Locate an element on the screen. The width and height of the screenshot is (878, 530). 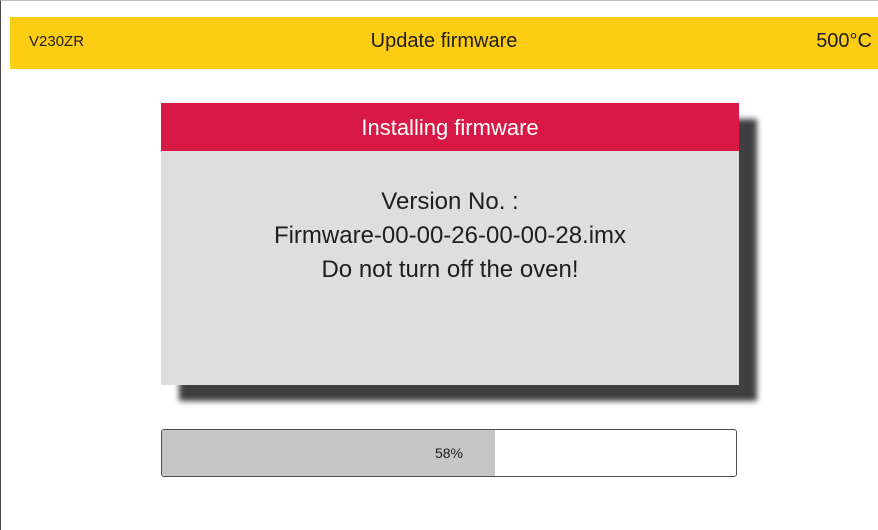
progress-bar: 58% is located at coordinates (449, 453).